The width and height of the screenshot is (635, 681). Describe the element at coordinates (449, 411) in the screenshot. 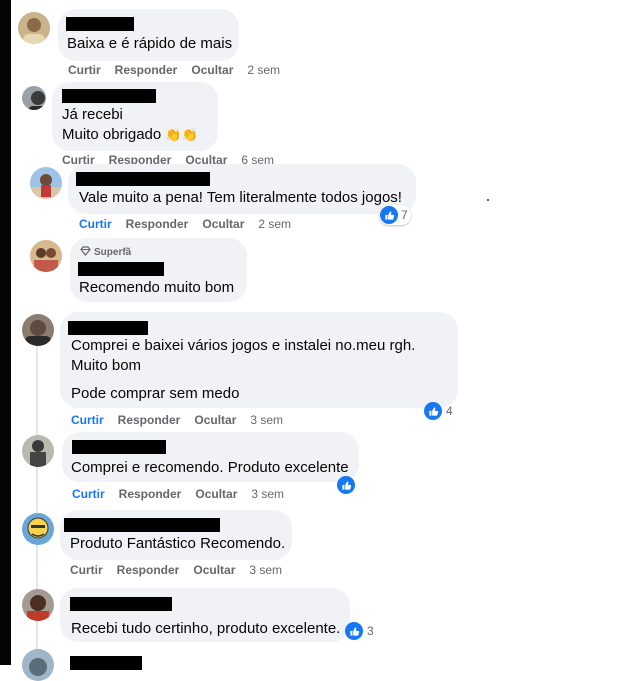

I see `reaction-number: 4` at that location.